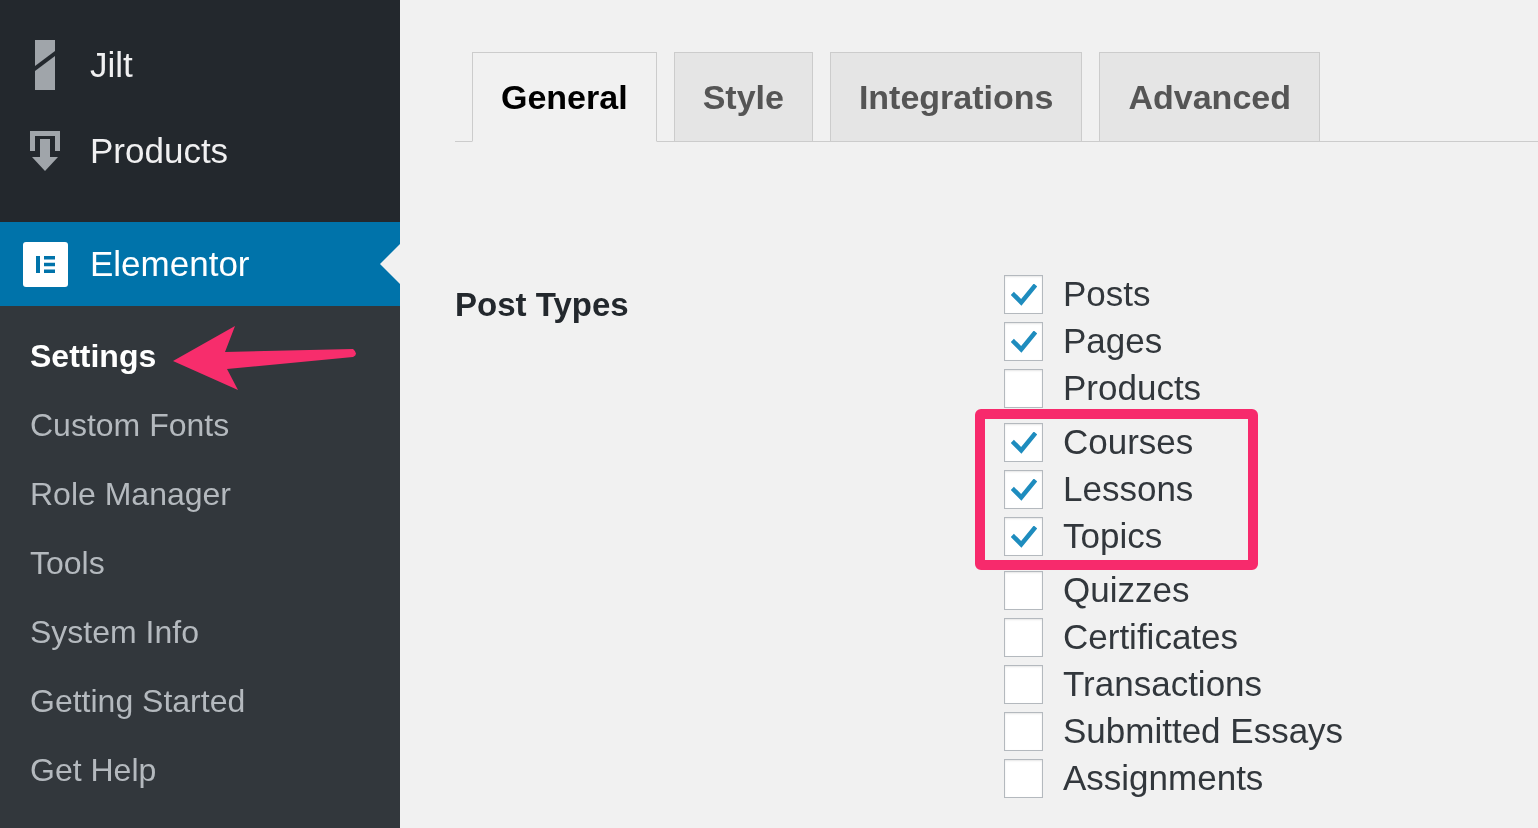 The width and height of the screenshot is (1538, 828). I want to click on checkbox-label: Submitted Essays, so click(1203, 731).